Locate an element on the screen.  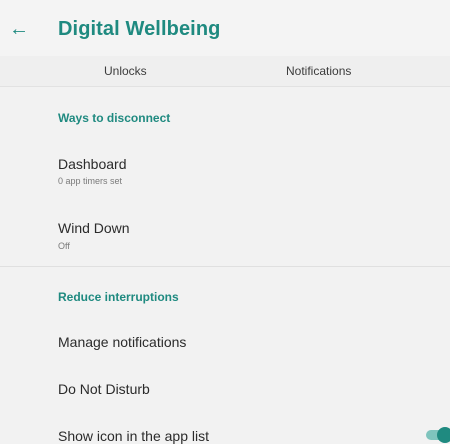
dashboard-subtitle: 0 app timers set is located at coordinates (90, 181).